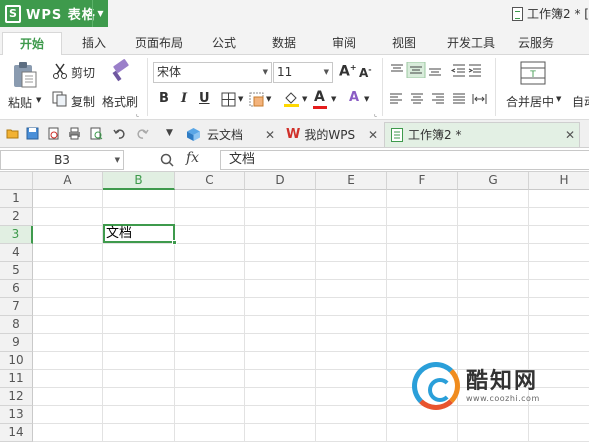 This screenshot has height=442, width=589. Describe the element at coordinates (479, 99) in the screenshot. I see `distributed-align-icon` at that location.